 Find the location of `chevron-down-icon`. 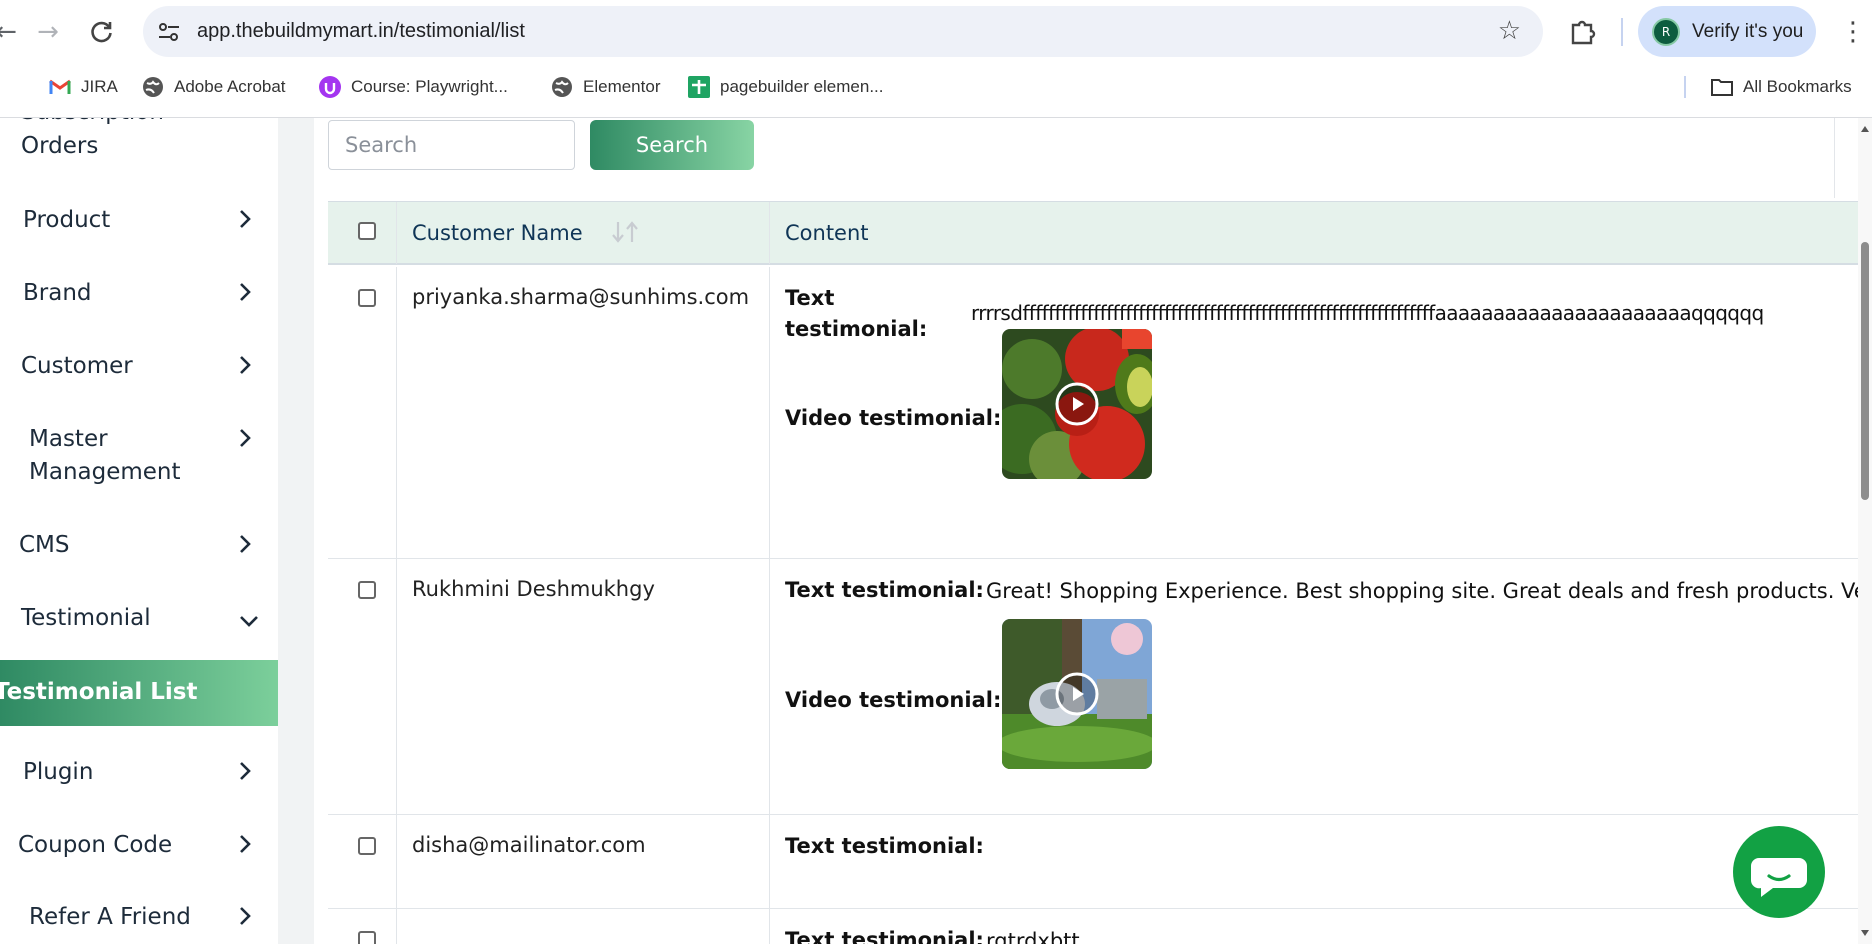

chevron-down-icon is located at coordinates (249, 621).